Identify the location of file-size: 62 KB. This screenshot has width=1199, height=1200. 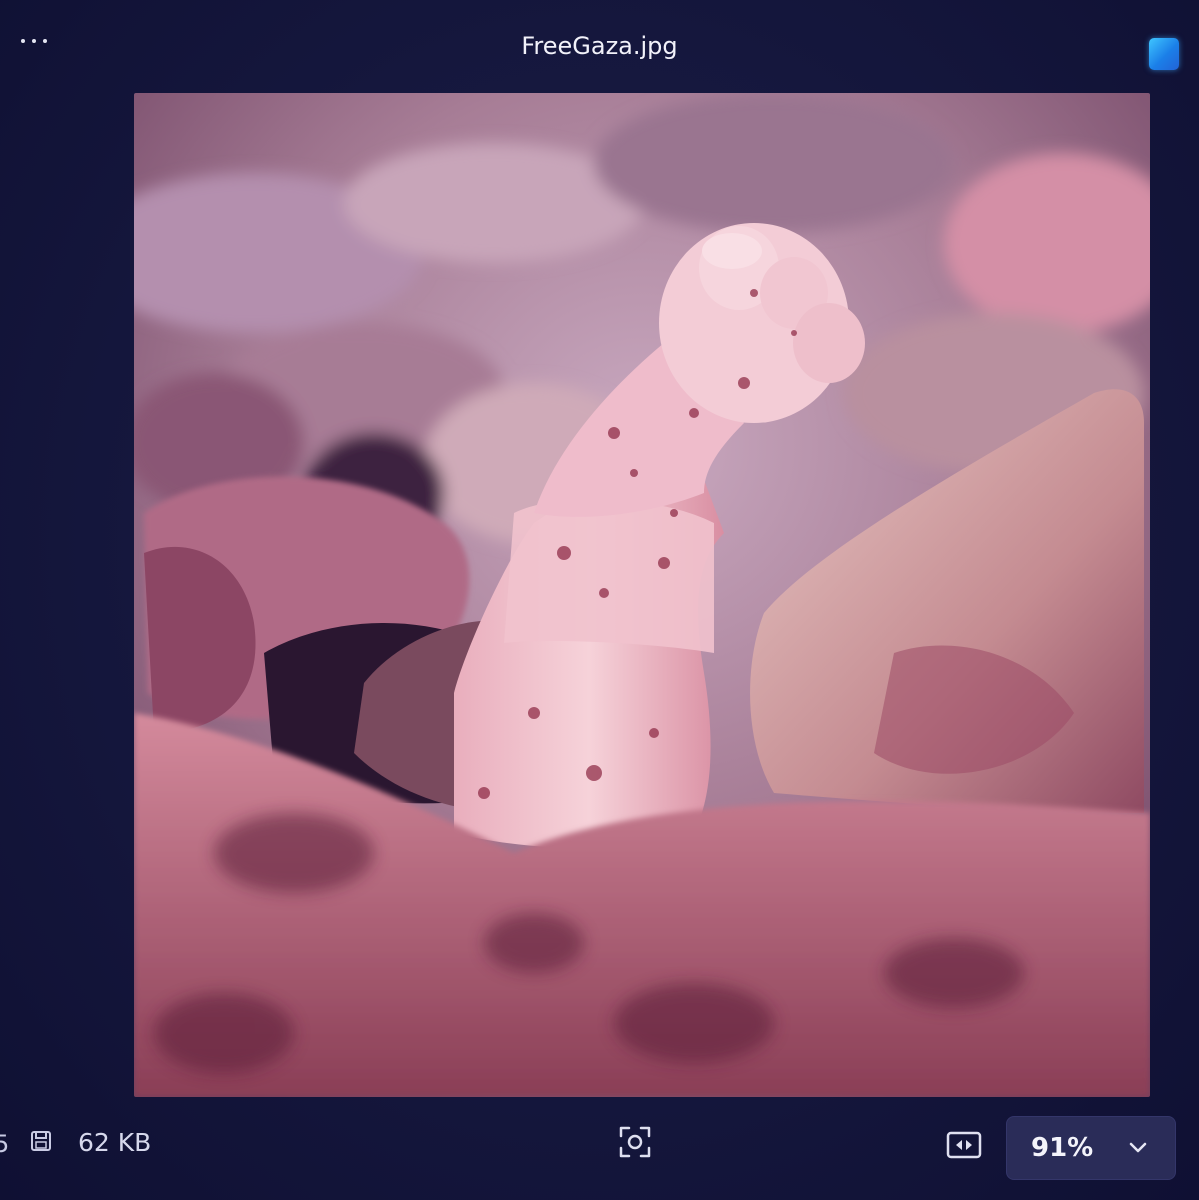
(115, 1142).